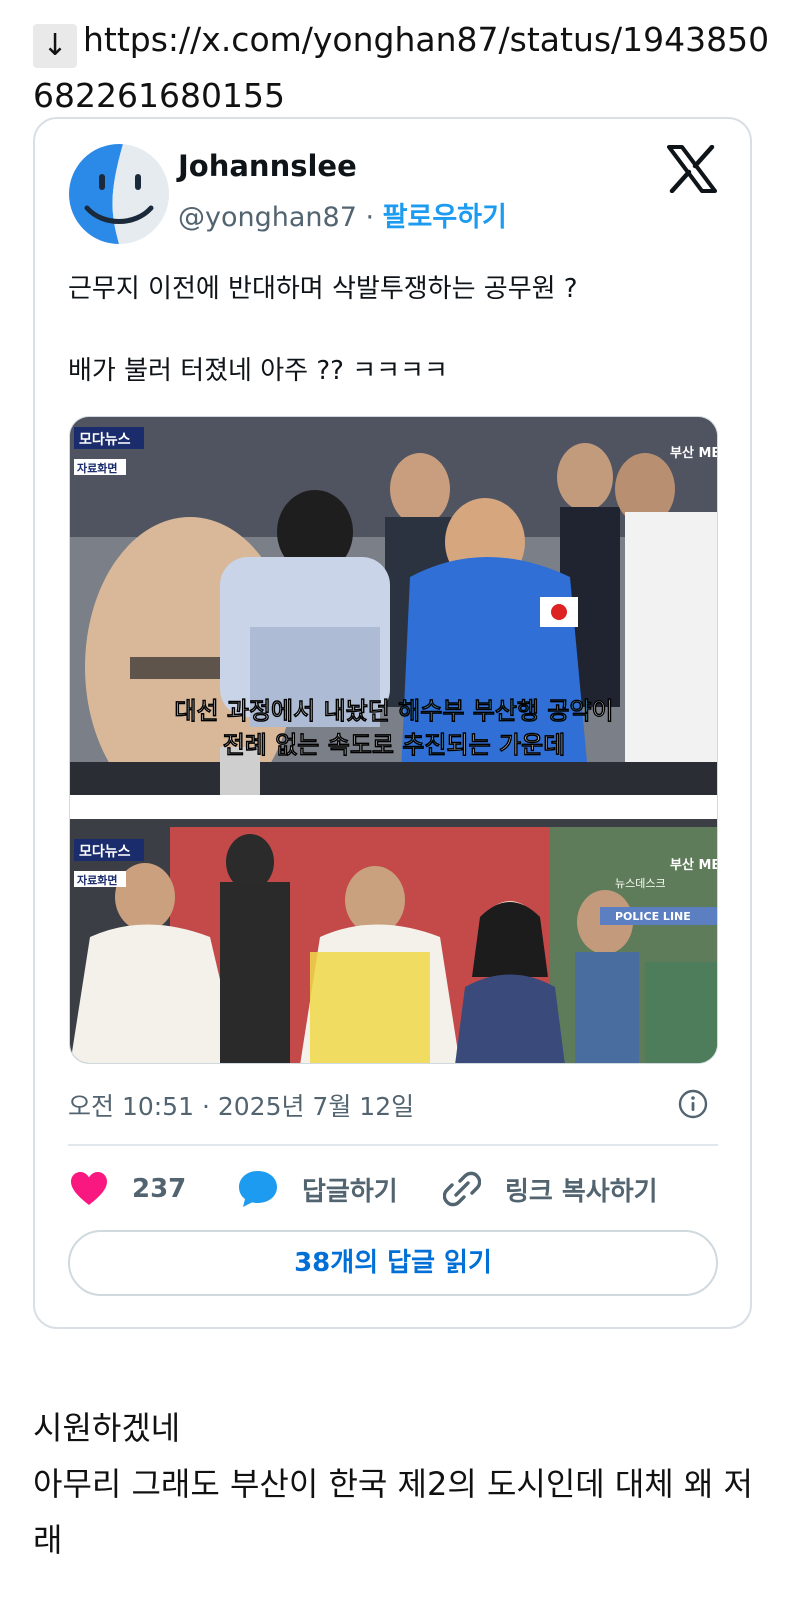  What do you see at coordinates (267, 166) in the screenshot?
I see `display-name: Johannslee` at bounding box center [267, 166].